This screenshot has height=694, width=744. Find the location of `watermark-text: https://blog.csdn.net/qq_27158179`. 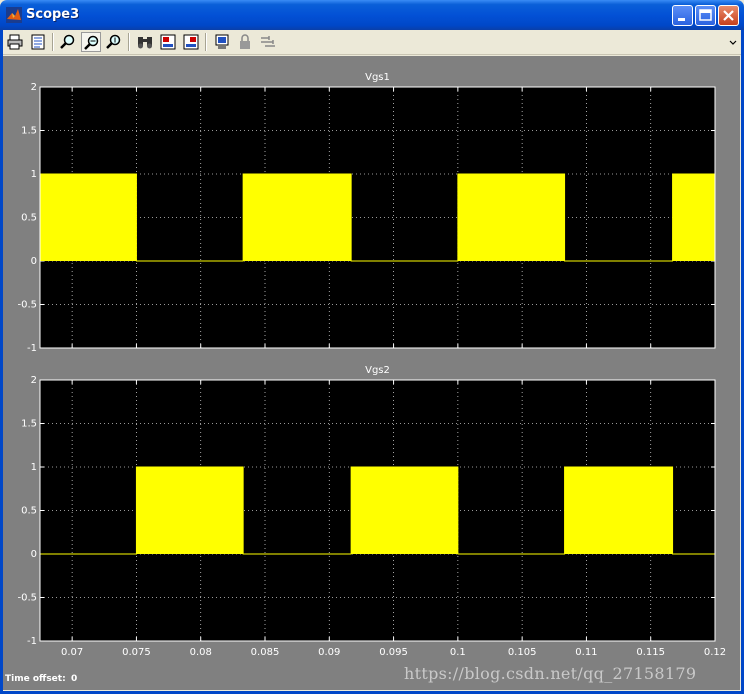

watermark-text: https://blog.csdn.net/qq_27158179 is located at coordinates (550, 673).